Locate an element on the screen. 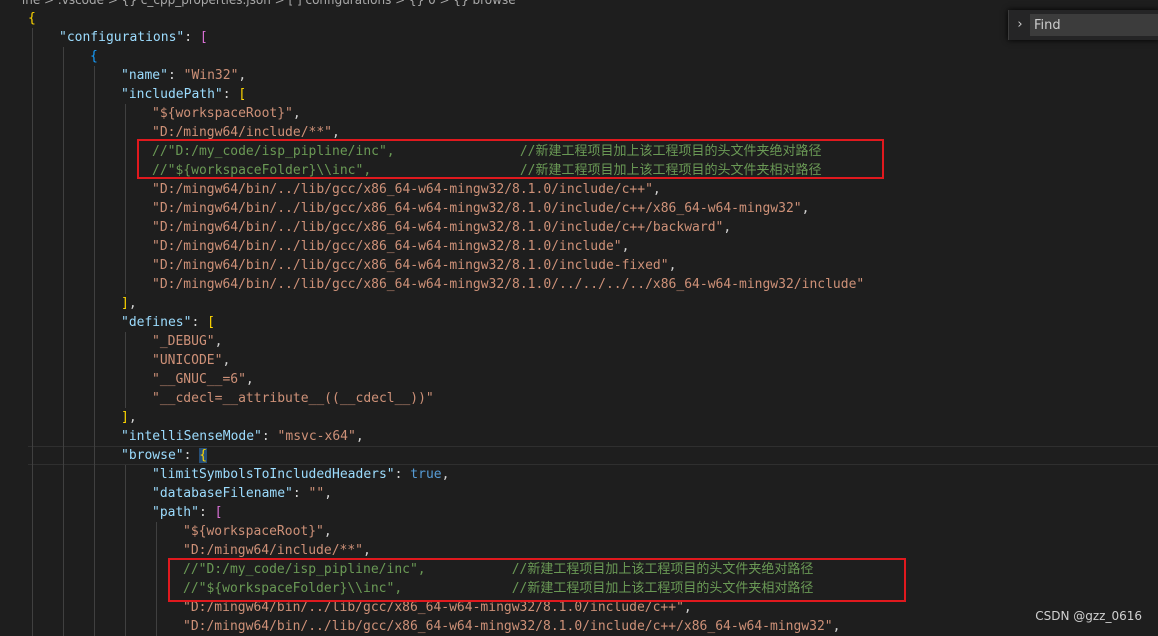 This screenshot has height=636, width=1158. code-token: "Win32" is located at coordinates (211, 75).